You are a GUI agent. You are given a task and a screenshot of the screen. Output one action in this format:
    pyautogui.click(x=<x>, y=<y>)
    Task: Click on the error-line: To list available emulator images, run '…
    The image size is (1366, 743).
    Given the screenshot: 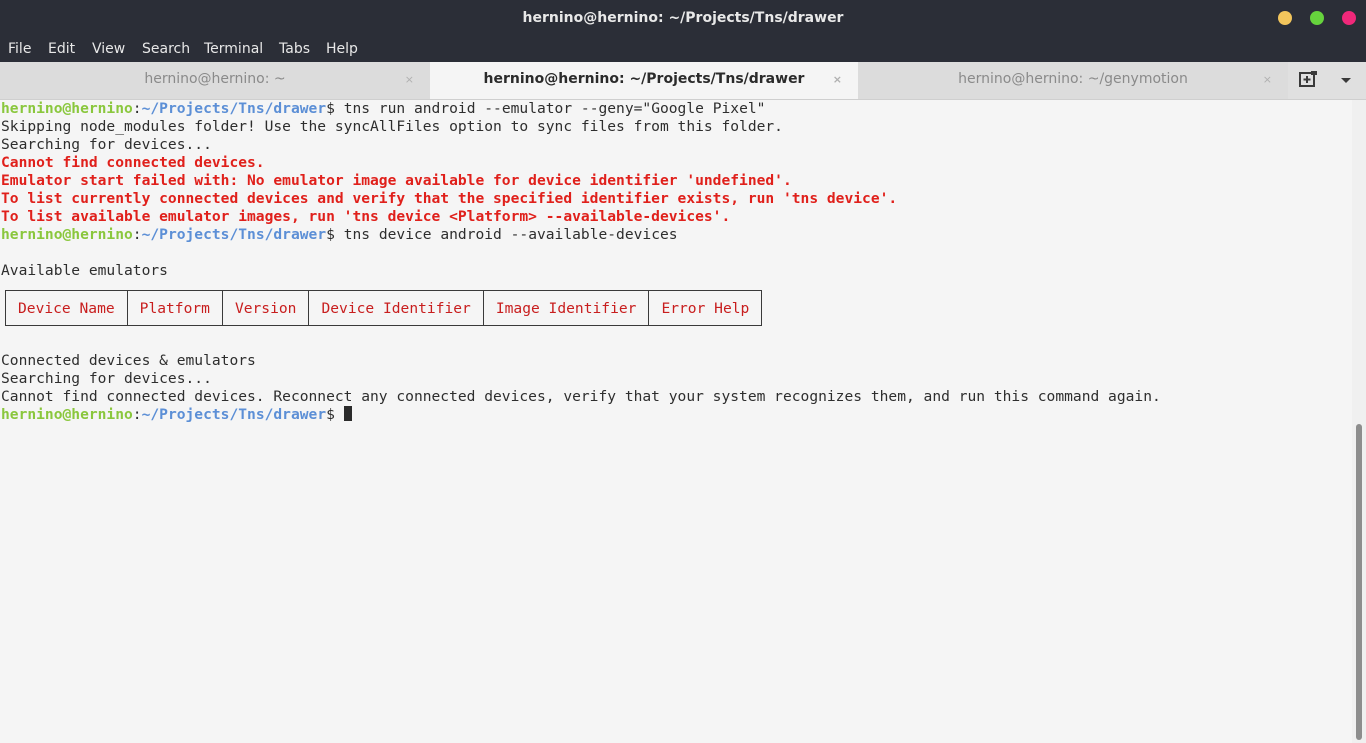 What is the action you would take?
    pyautogui.click(x=366, y=216)
    